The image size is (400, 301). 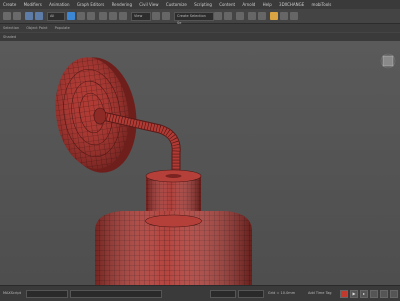 What do you see at coordinates (91, 16) in the screenshot?
I see `rectangular-selection-icon` at bounding box center [91, 16].